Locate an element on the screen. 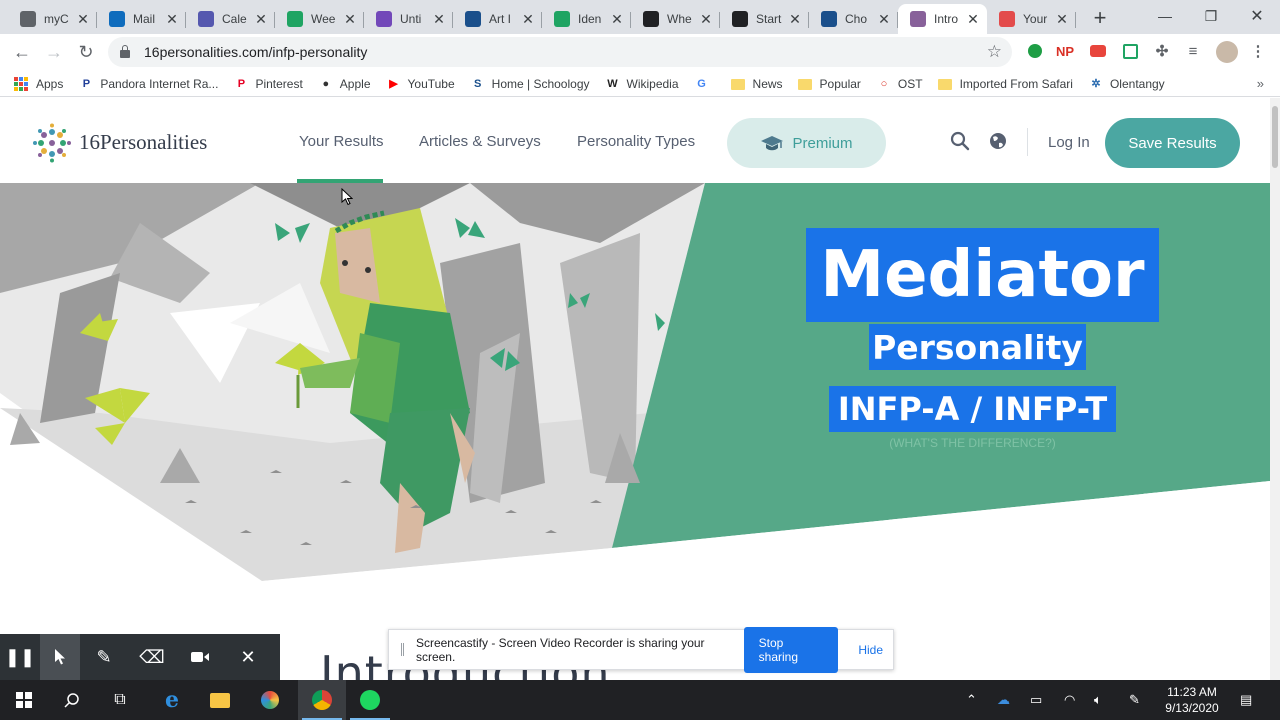  minimize-icon: — is located at coordinates (1165, 16).